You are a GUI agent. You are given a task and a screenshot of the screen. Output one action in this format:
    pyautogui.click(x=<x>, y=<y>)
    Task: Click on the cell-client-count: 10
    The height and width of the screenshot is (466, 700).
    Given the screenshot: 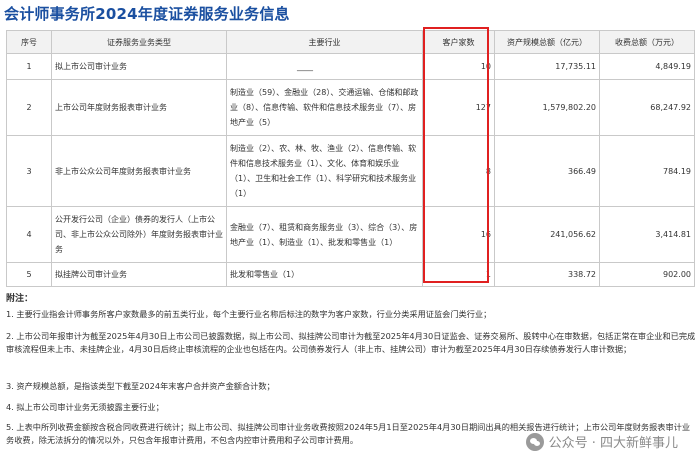 What is the action you would take?
    pyautogui.click(x=458, y=66)
    